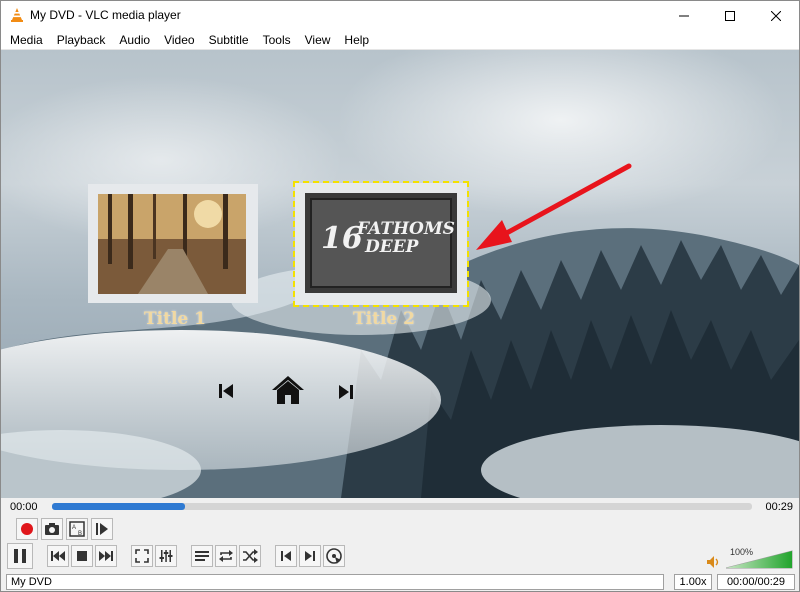 This screenshot has height=592, width=800. I want to click on playlist-button, so click(202, 556).